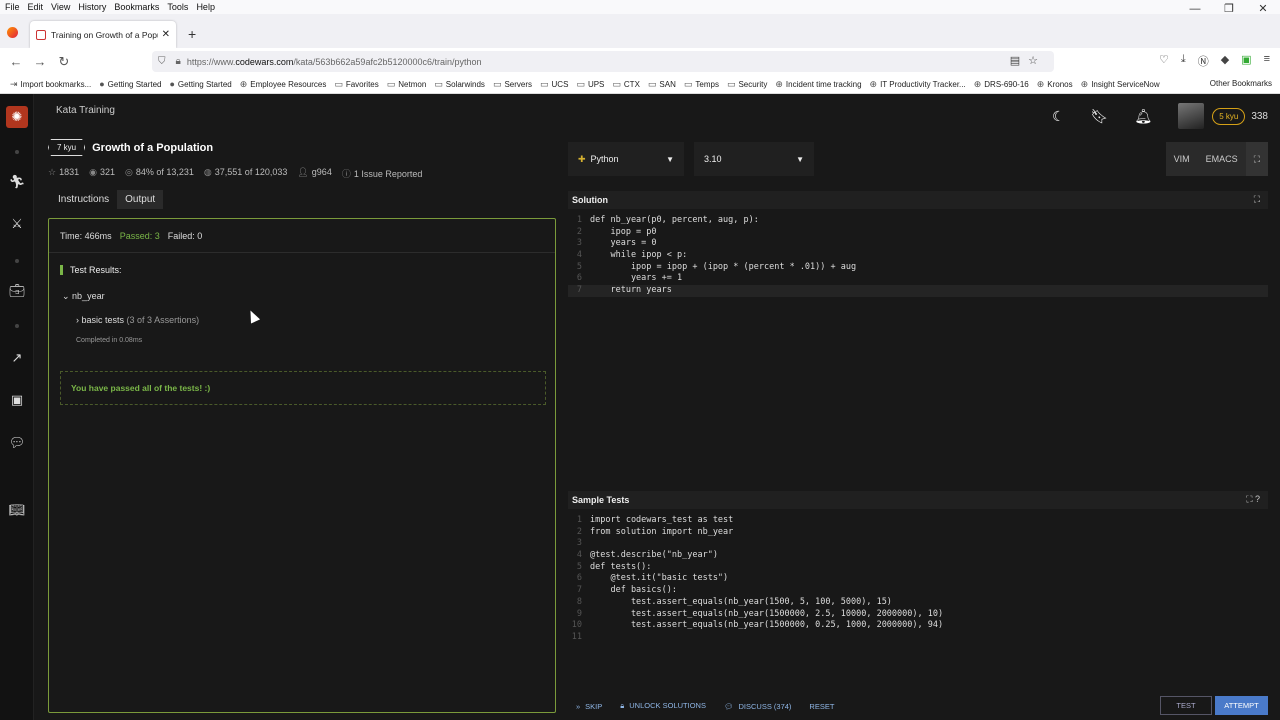 Image resolution: width=1280 pixels, height=720 pixels. What do you see at coordinates (1182, 159) in the screenshot?
I see `vim-button: VIM` at bounding box center [1182, 159].